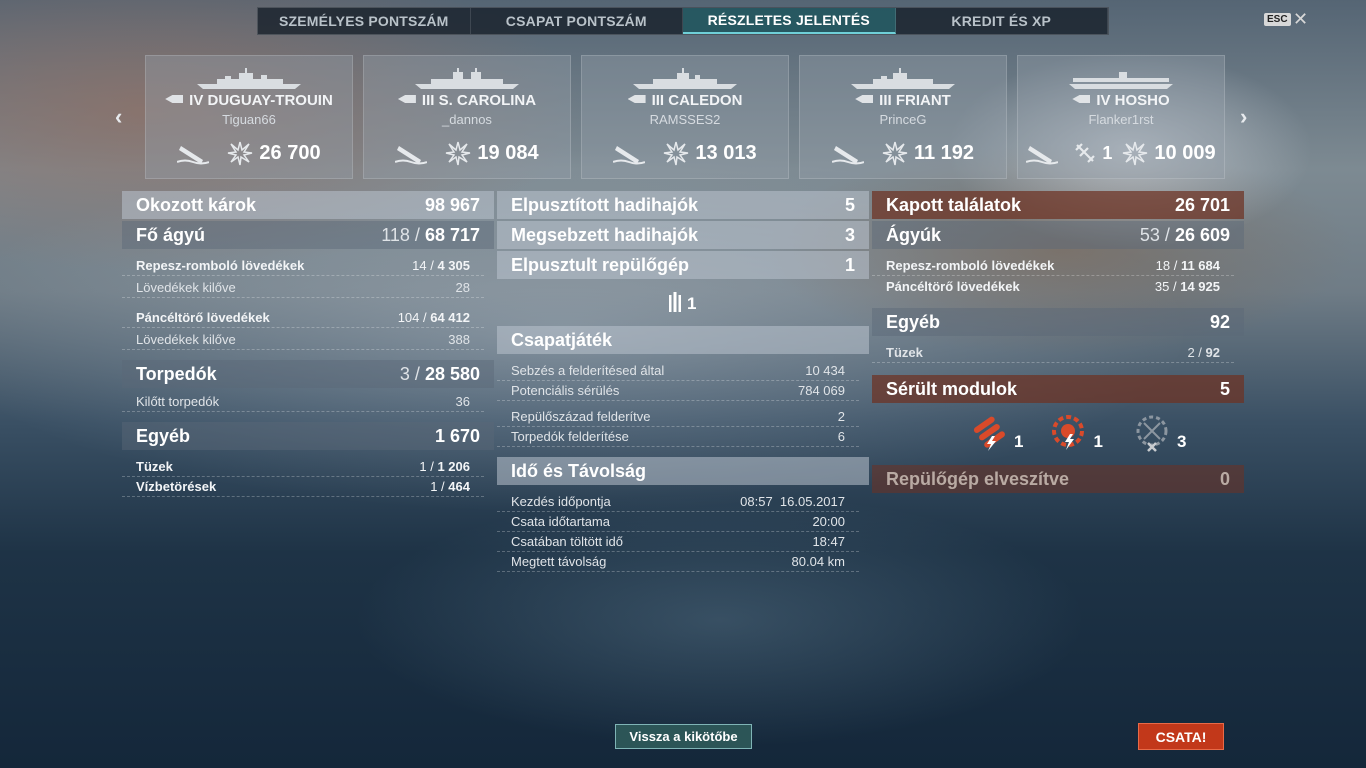  Describe the element at coordinates (678, 417) in the screenshot. I see `squadrons-spotted-row: Repülőszázad felderítve 2` at that location.